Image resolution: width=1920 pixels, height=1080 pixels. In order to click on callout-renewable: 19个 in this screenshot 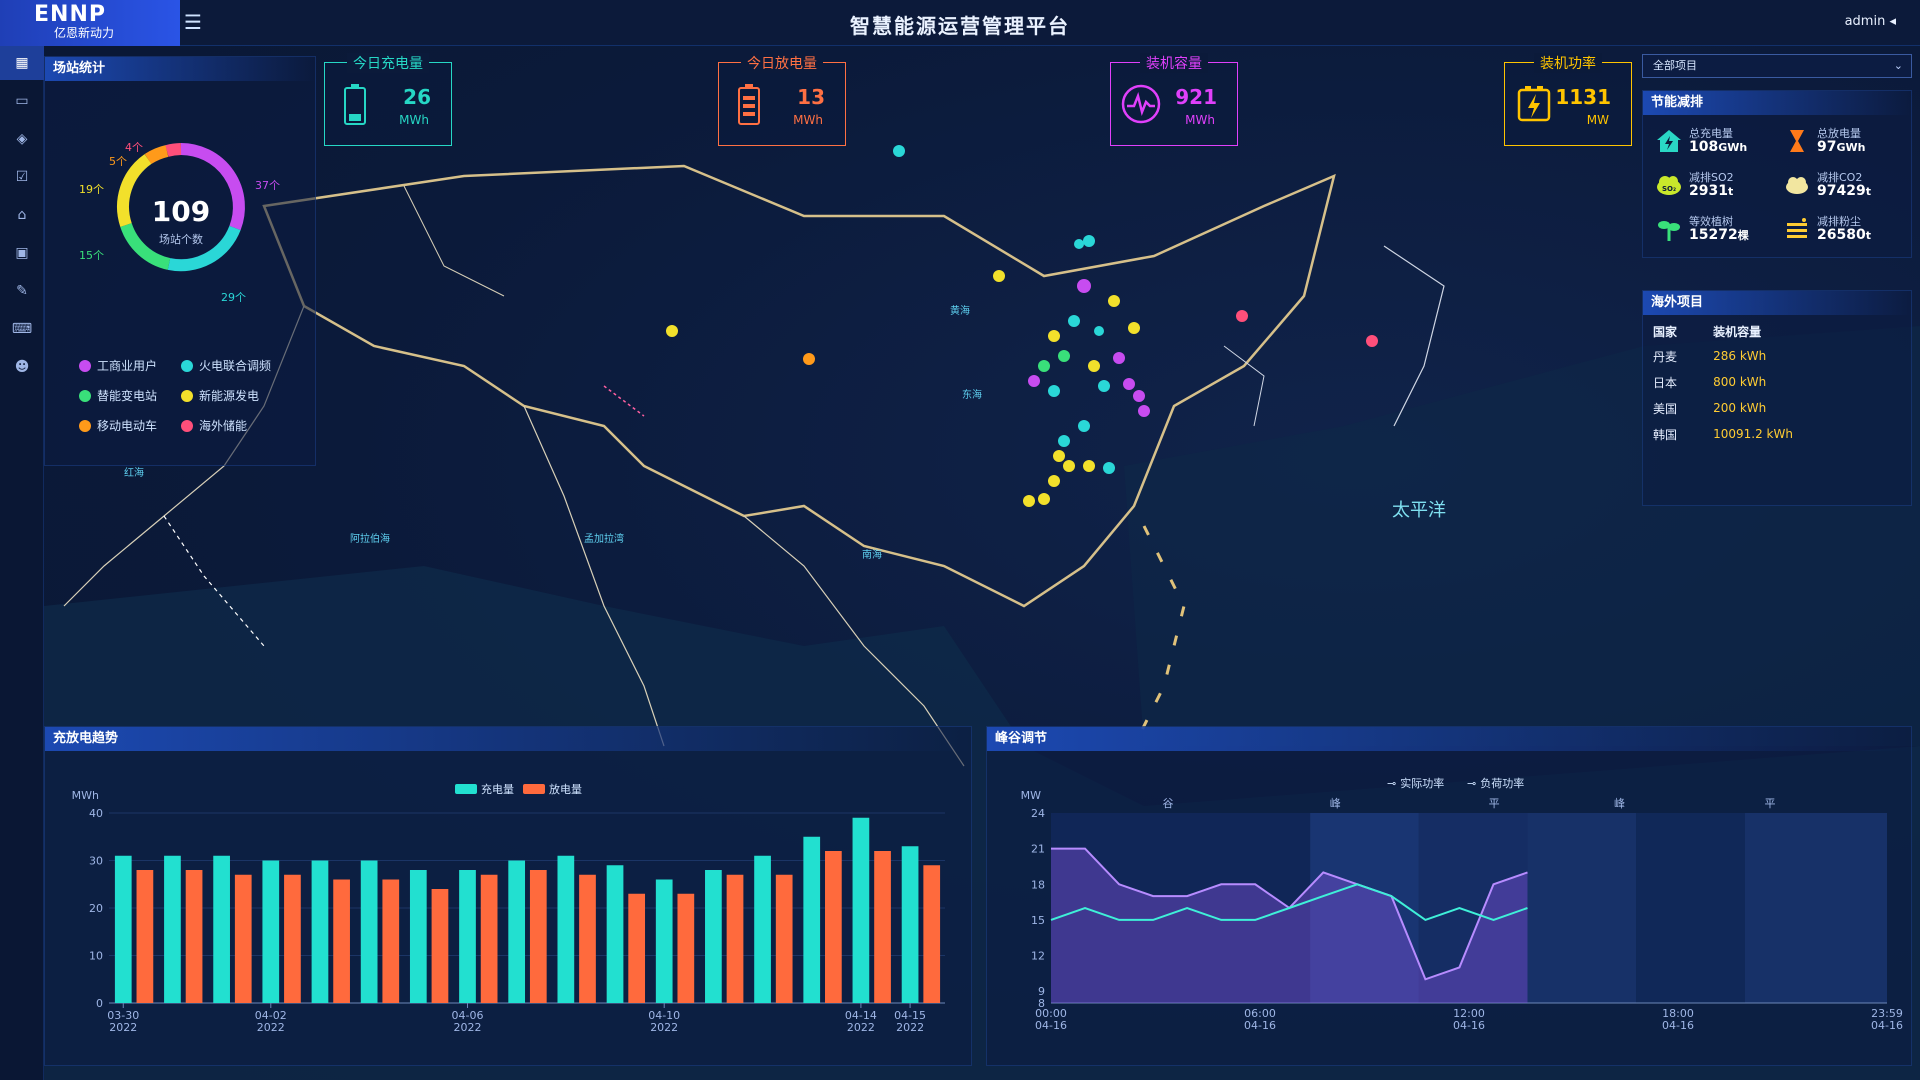, I will do `click(91, 189)`.